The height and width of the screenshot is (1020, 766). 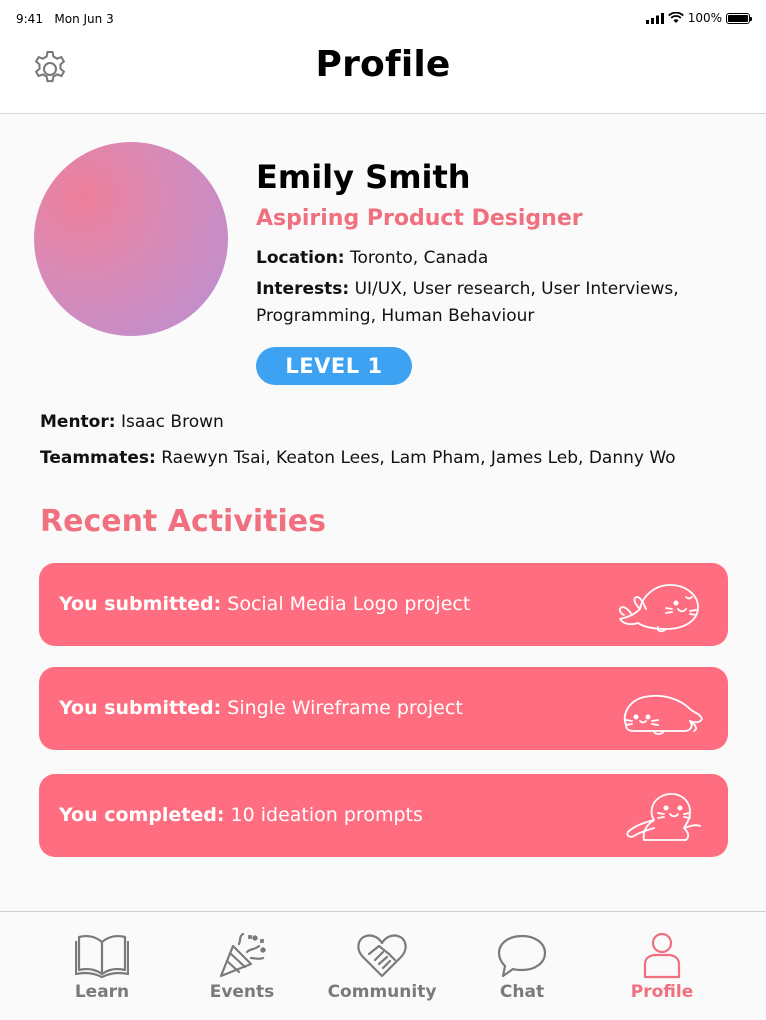 What do you see at coordinates (739, 18) in the screenshot?
I see `battery-icon` at bounding box center [739, 18].